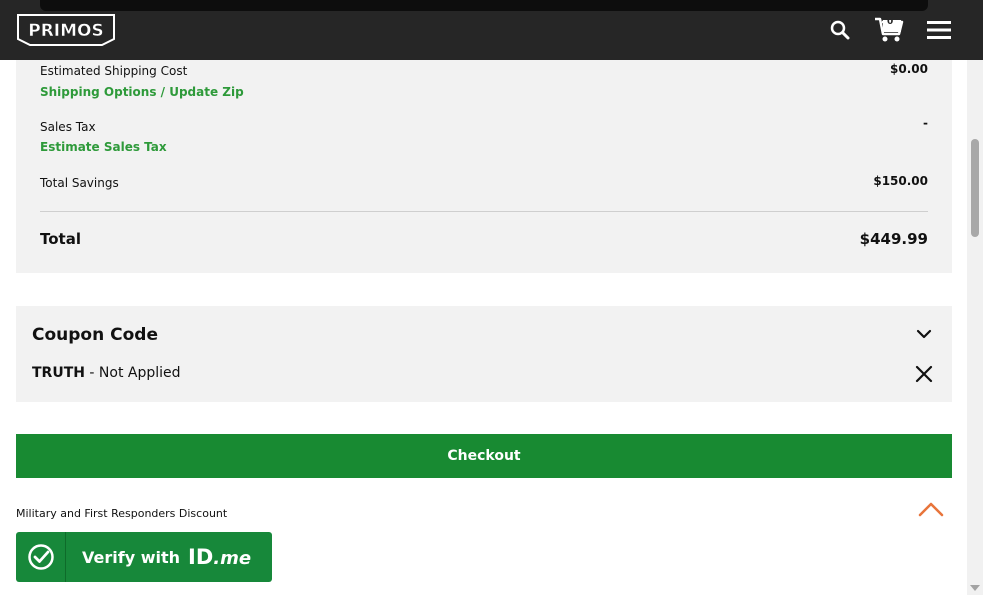 The height and width of the screenshot is (595, 983). What do you see at coordinates (41, 557) in the screenshot?
I see `check-circle-icon` at bounding box center [41, 557].